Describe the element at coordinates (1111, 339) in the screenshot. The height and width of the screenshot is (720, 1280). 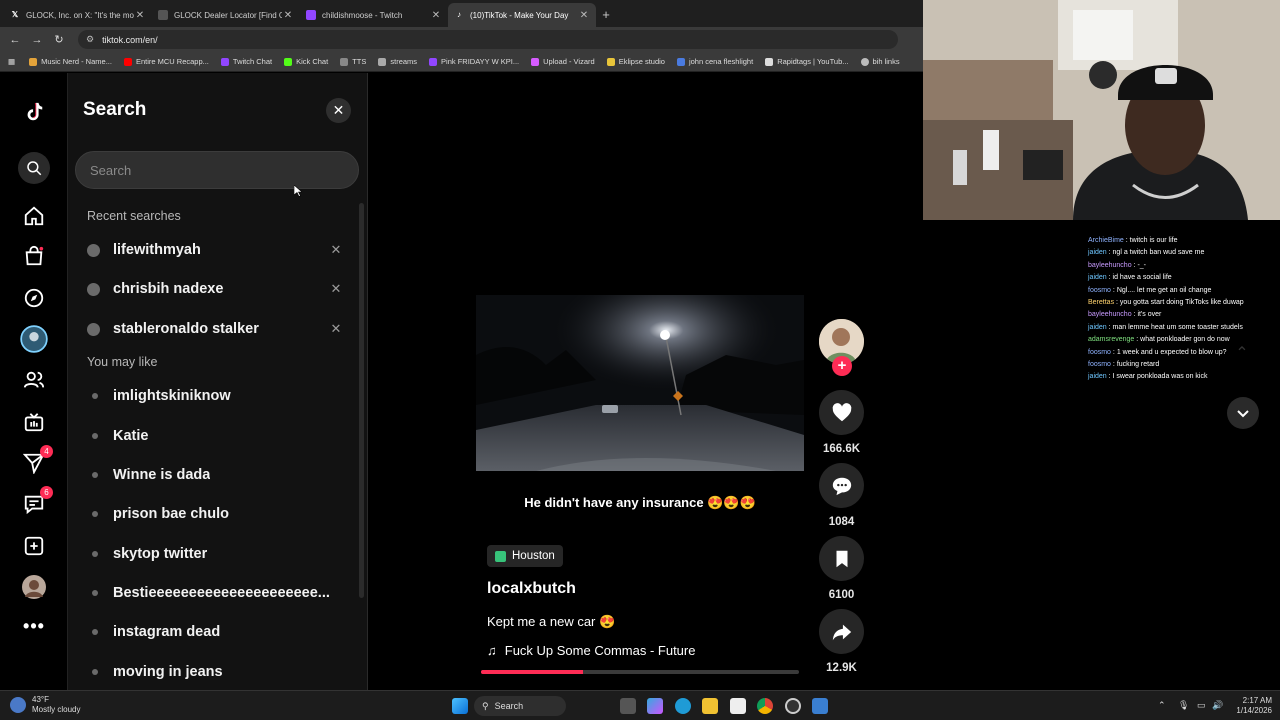
I see `chat-username: adamsrevenge` at that location.